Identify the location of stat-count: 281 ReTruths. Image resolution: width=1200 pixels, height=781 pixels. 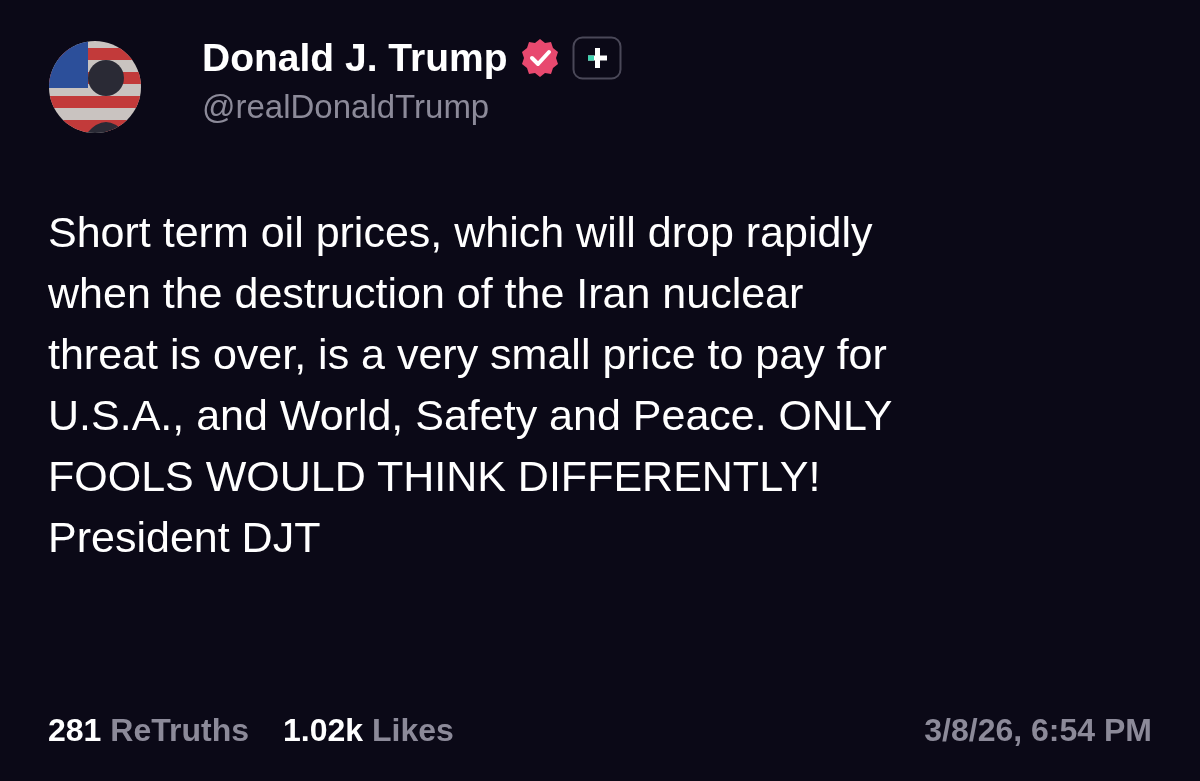
(148, 730).